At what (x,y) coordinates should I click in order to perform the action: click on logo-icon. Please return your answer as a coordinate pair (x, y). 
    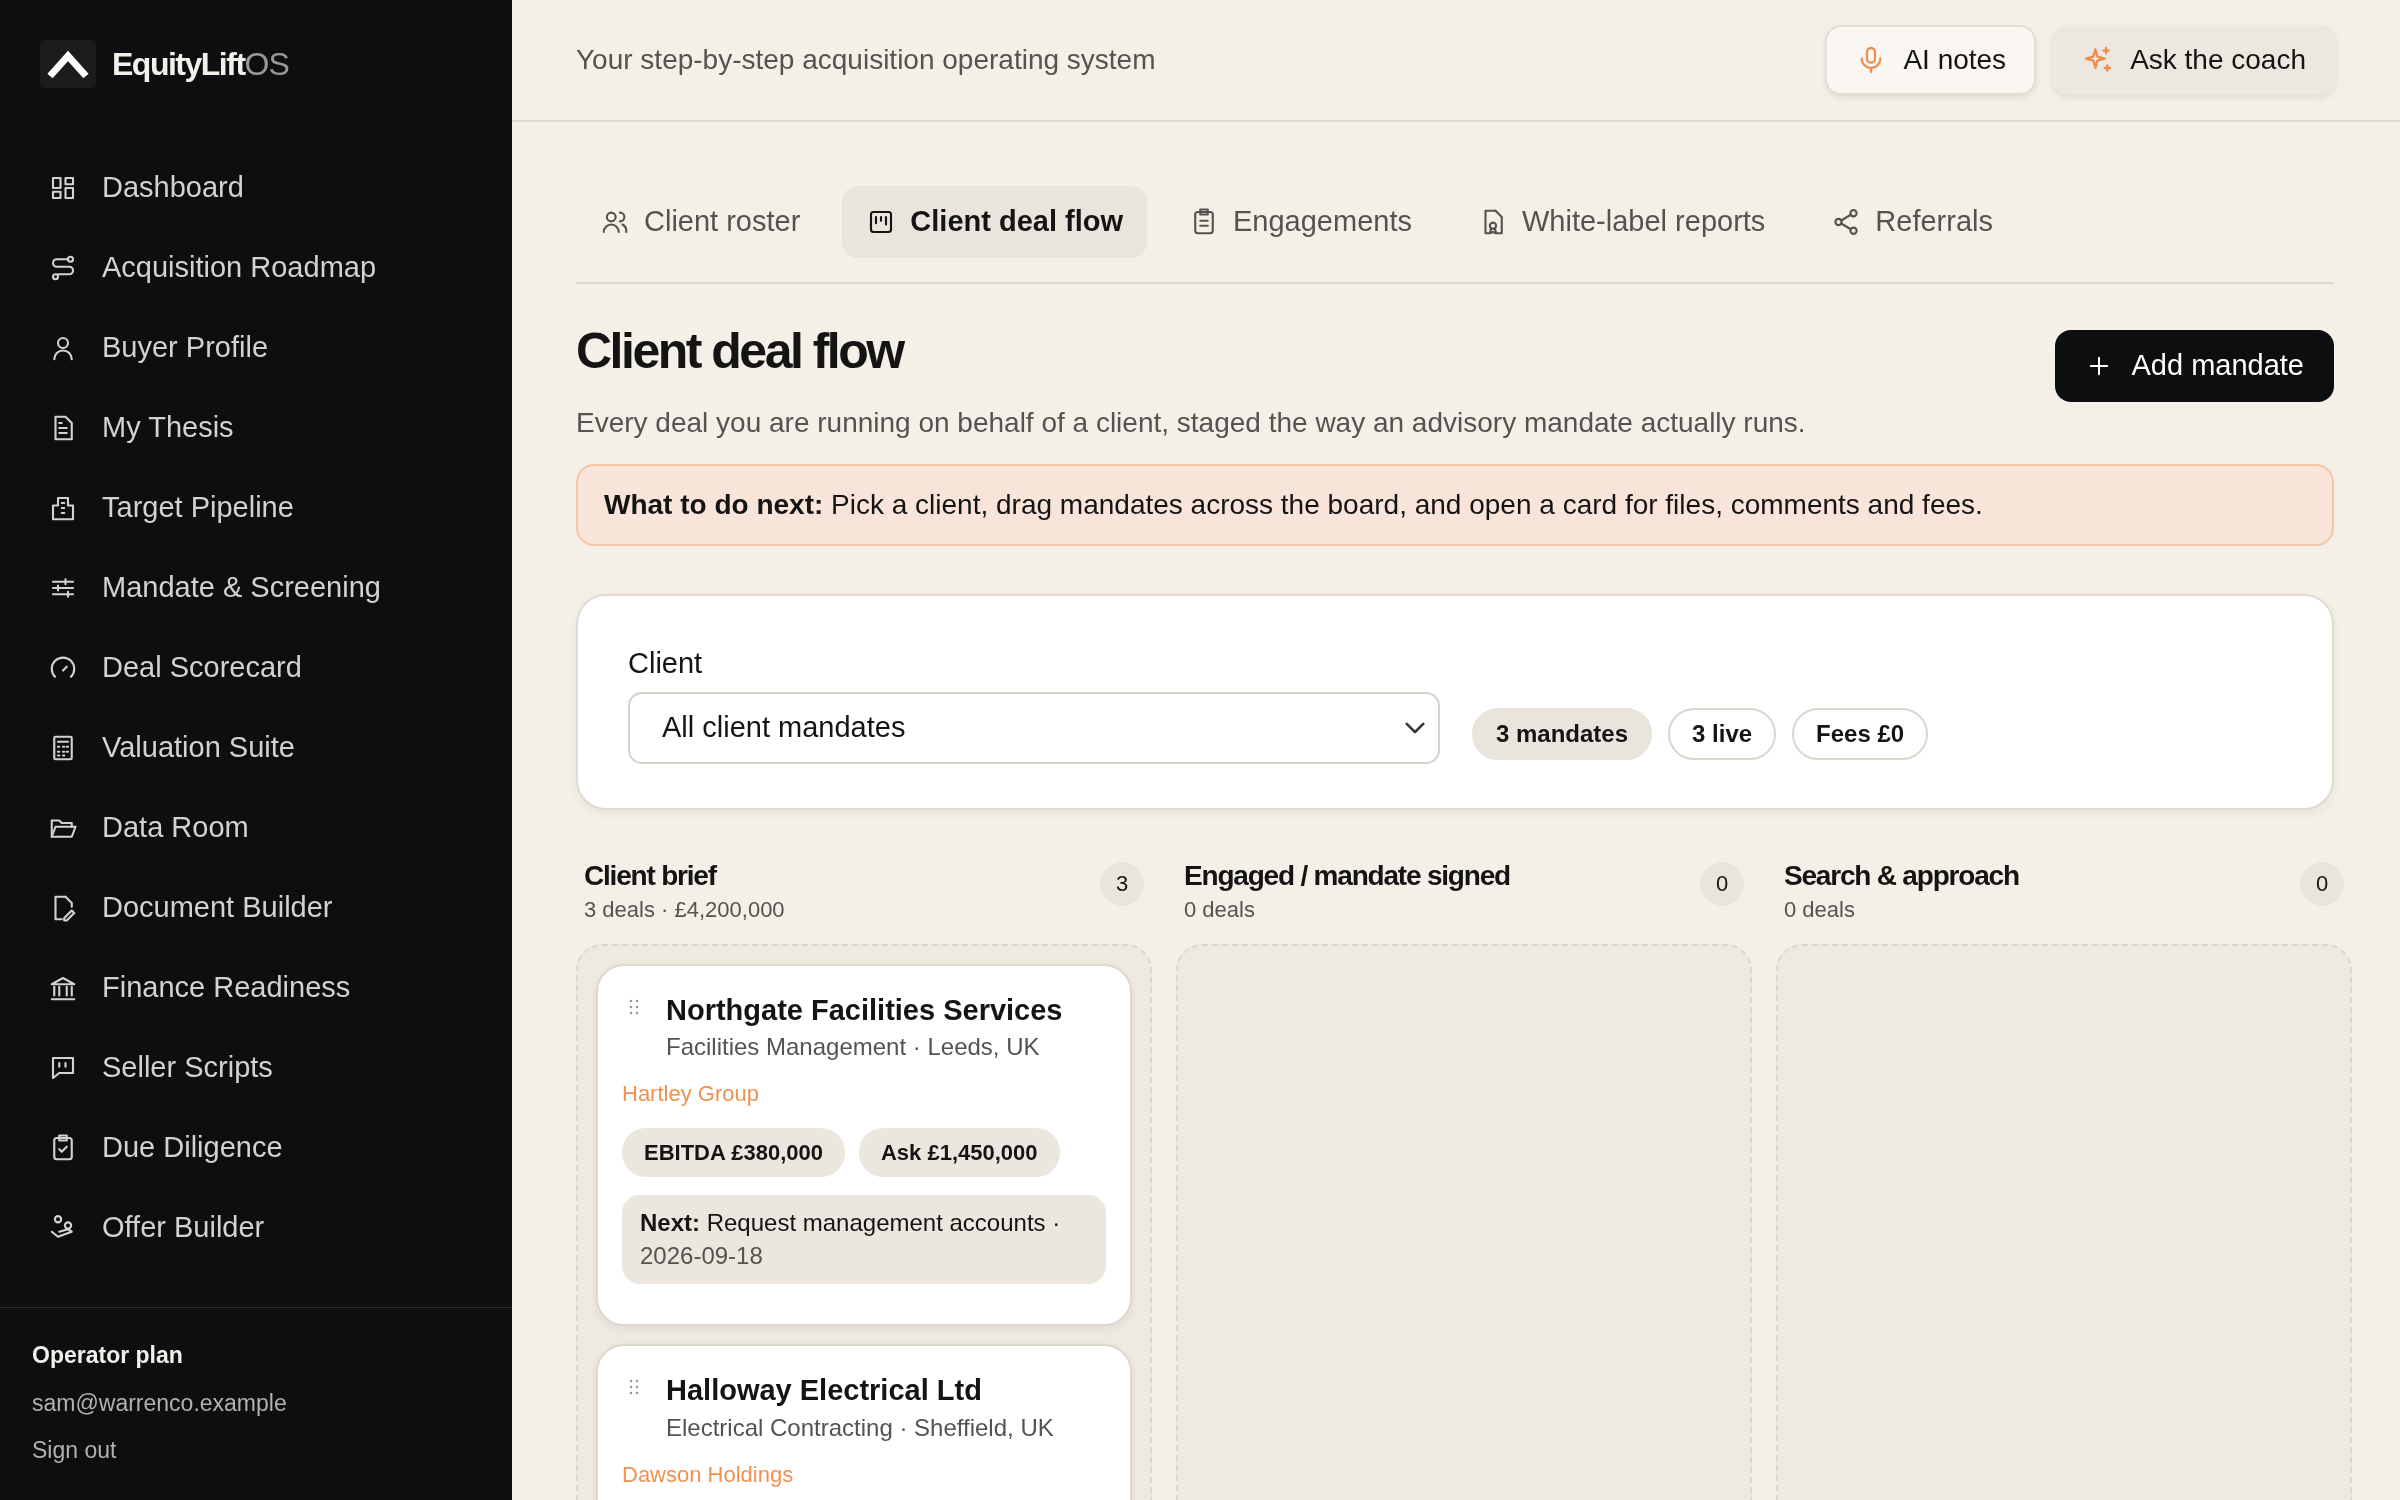
    Looking at the image, I should click on (68, 64).